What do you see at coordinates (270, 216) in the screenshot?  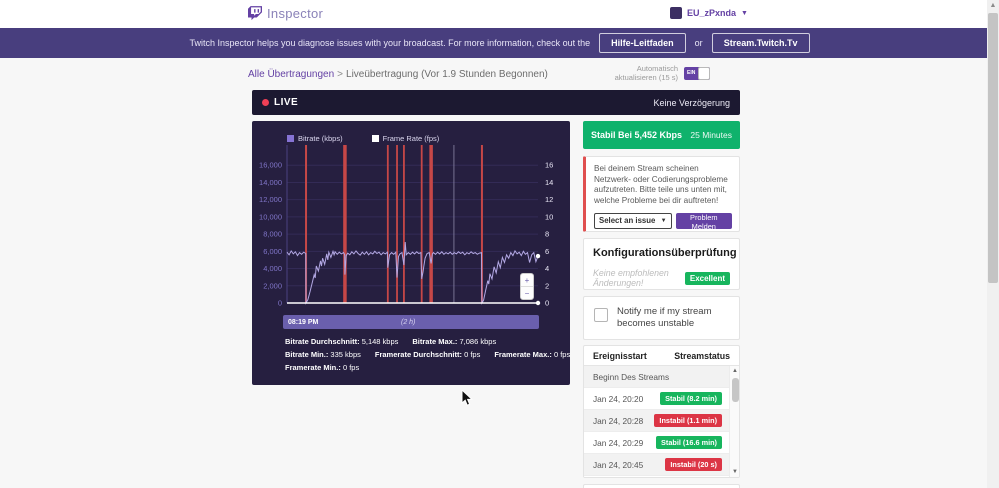 I see `svg-text: 10,000` at bounding box center [270, 216].